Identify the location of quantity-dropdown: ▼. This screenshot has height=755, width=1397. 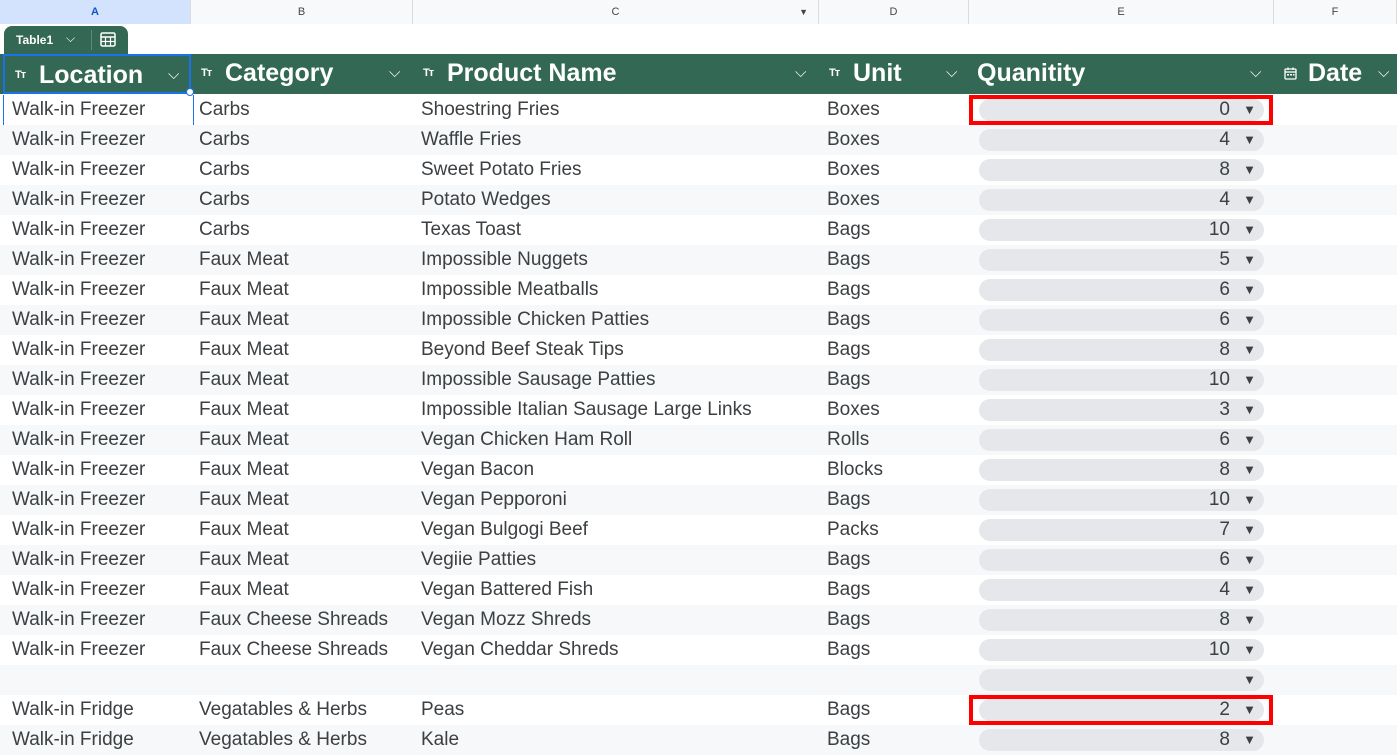
(1121, 680).